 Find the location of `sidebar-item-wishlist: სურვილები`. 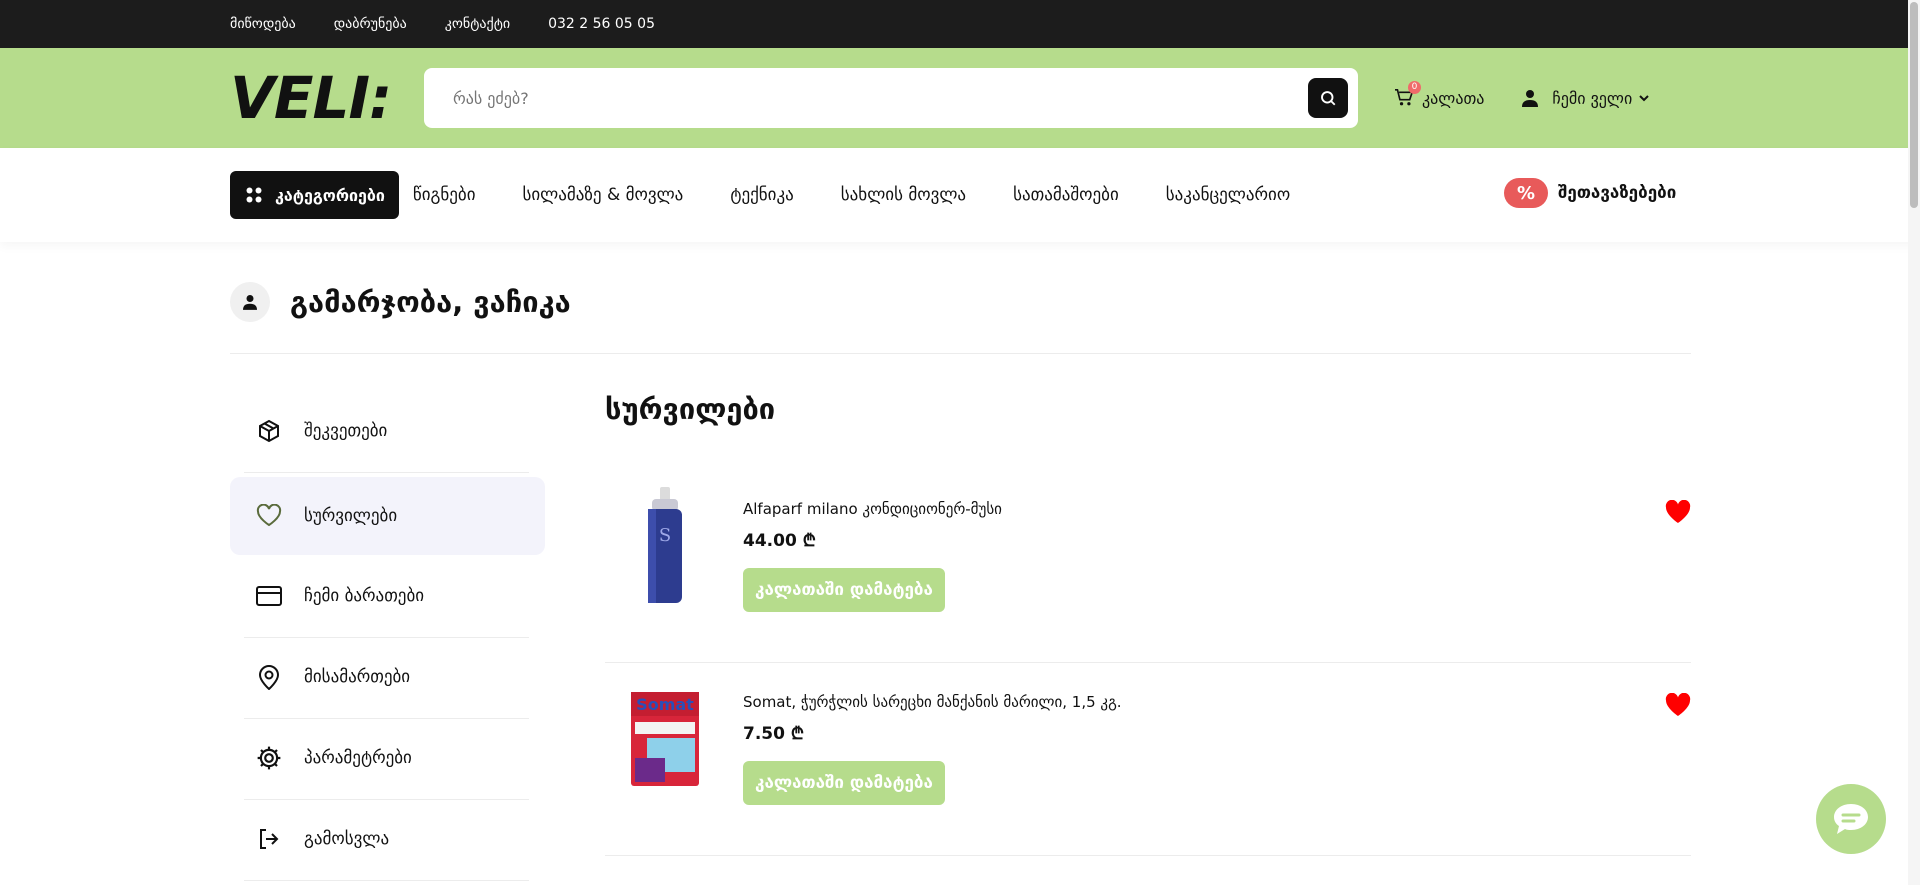

sidebar-item-wishlist: სურვილები is located at coordinates (387, 516).